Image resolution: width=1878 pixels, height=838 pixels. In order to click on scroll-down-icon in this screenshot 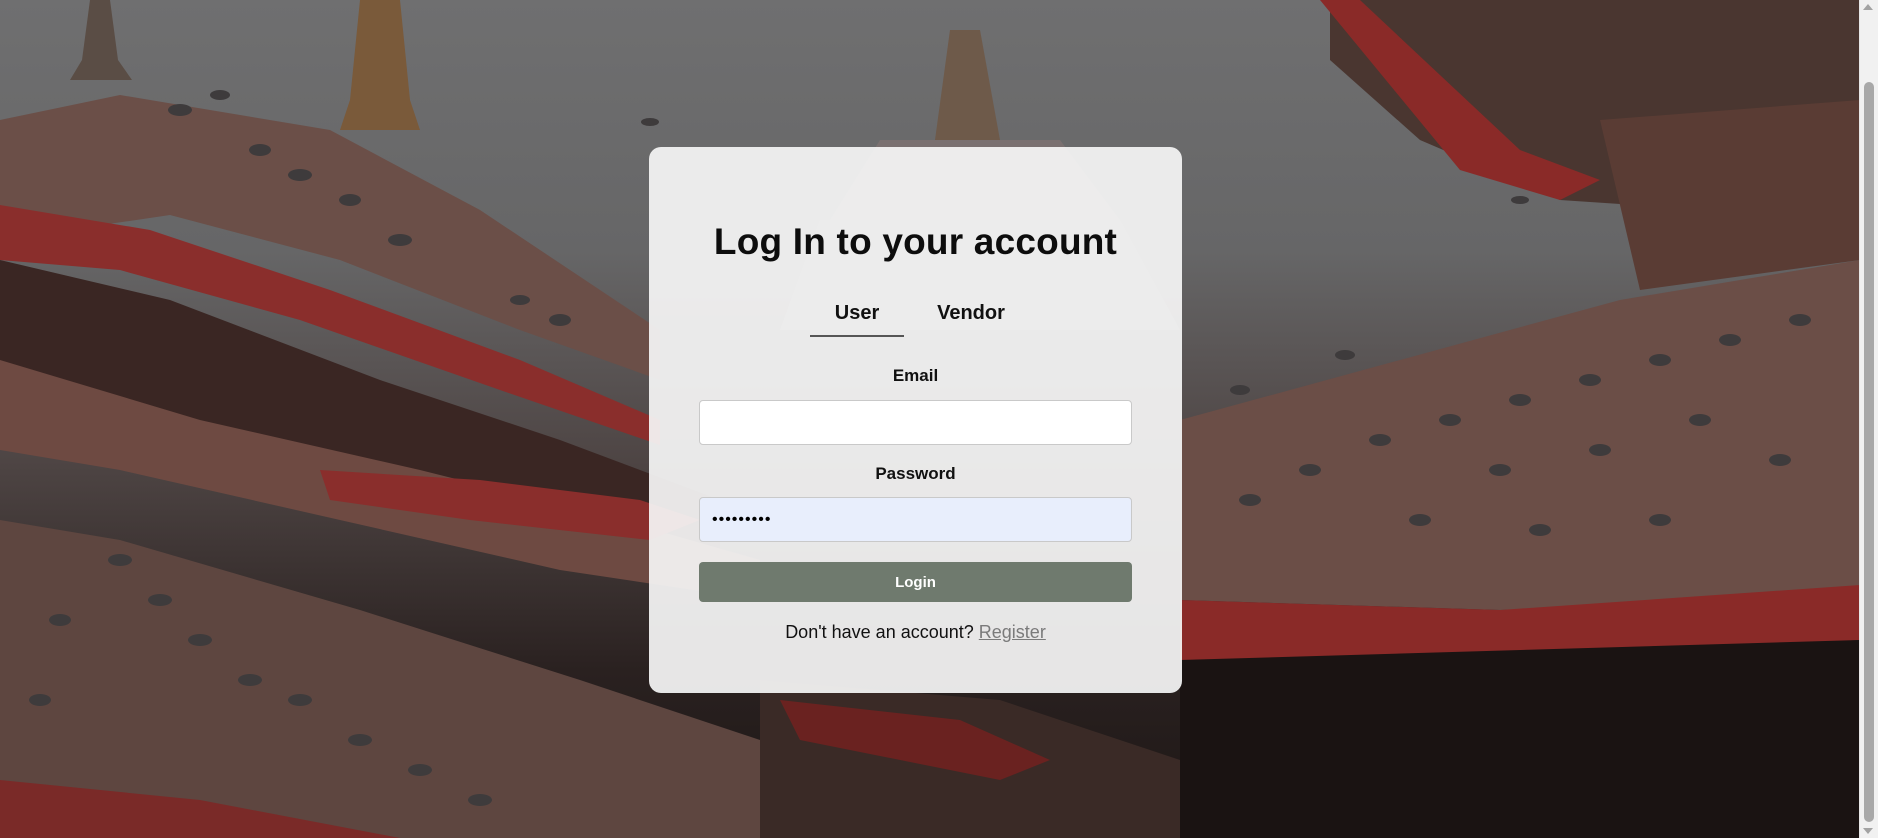, I will do `click(1868, 831)`.